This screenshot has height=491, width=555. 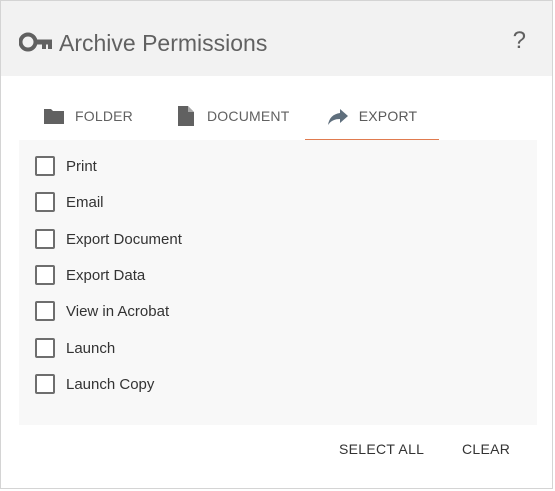 I want to click on permission-label: Launch, so click(x=91, y=348).